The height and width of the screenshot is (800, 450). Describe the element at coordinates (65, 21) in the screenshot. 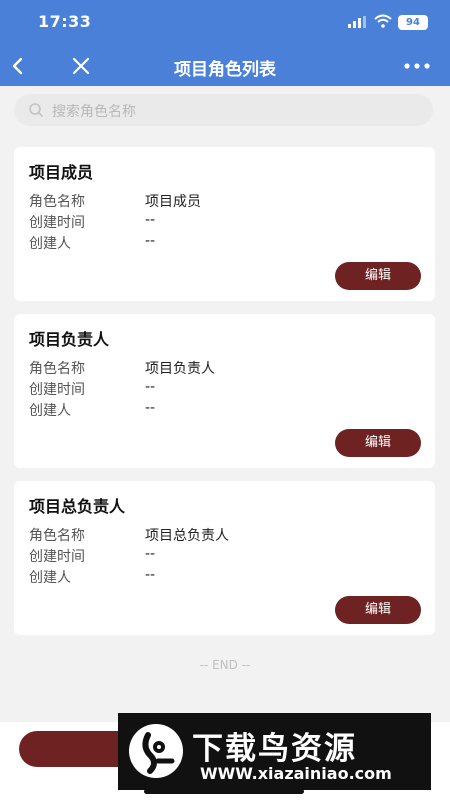

I see `status-time: 17:33` at that location.